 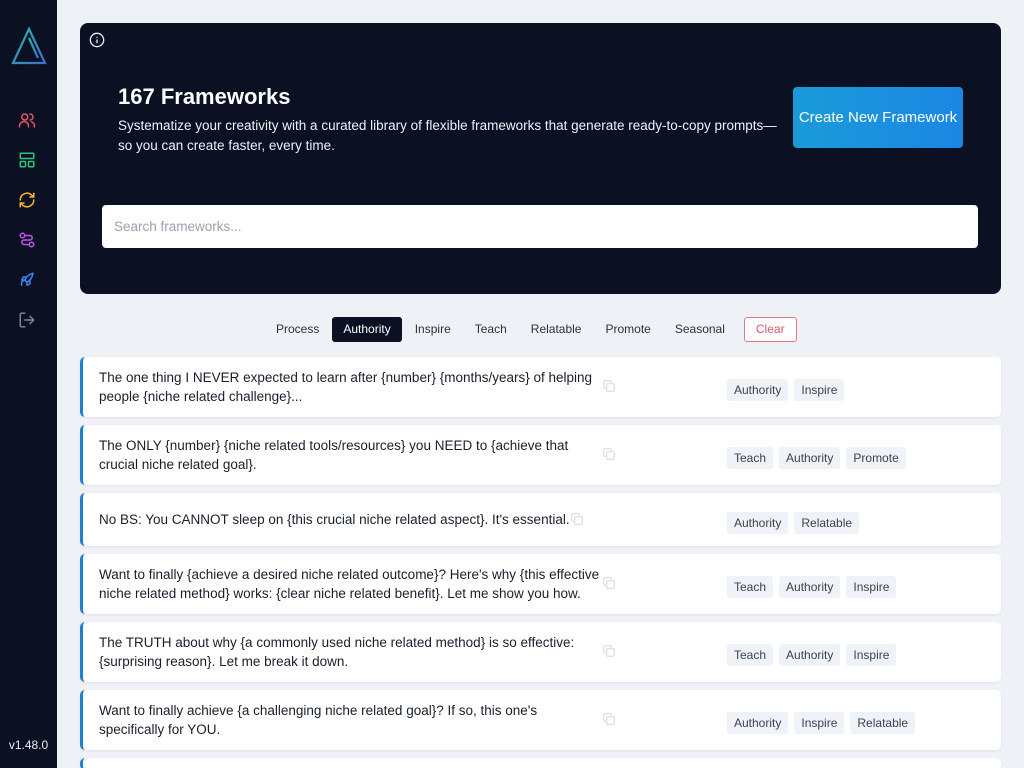 What do you see at coordinates (556, 329) in the screenshot?
I see `filter-relatable: Relatable` at bounding box center [556, 329].